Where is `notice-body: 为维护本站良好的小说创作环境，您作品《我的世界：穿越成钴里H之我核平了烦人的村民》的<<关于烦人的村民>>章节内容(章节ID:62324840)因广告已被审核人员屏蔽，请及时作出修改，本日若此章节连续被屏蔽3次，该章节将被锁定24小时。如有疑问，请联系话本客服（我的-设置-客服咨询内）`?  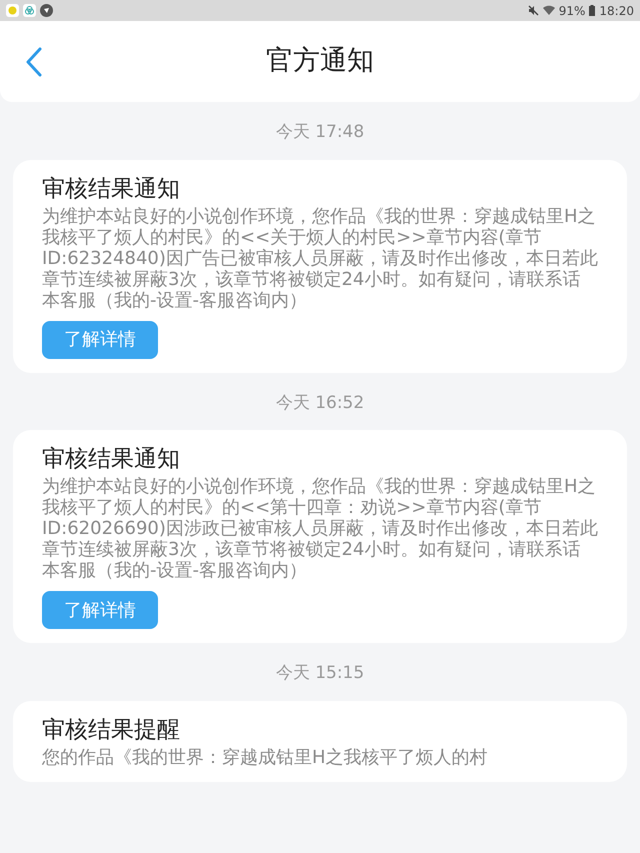 notice-body: 为维护本站良好的小说创作环境，您作品《我的世界：穿越成钴里H之我核平了烦人的村民》的<<关于烦人的村民>>章节内容(章节ID:62324840)因广告已被审核人员屏蔽，请及时作出修改，本日若此章节连续被屏蔽3次，该章节将被锁定24小时。如有疑问，请联系话本客服（我的-设置-客服咨询内） is located at coordinates (320, 258).